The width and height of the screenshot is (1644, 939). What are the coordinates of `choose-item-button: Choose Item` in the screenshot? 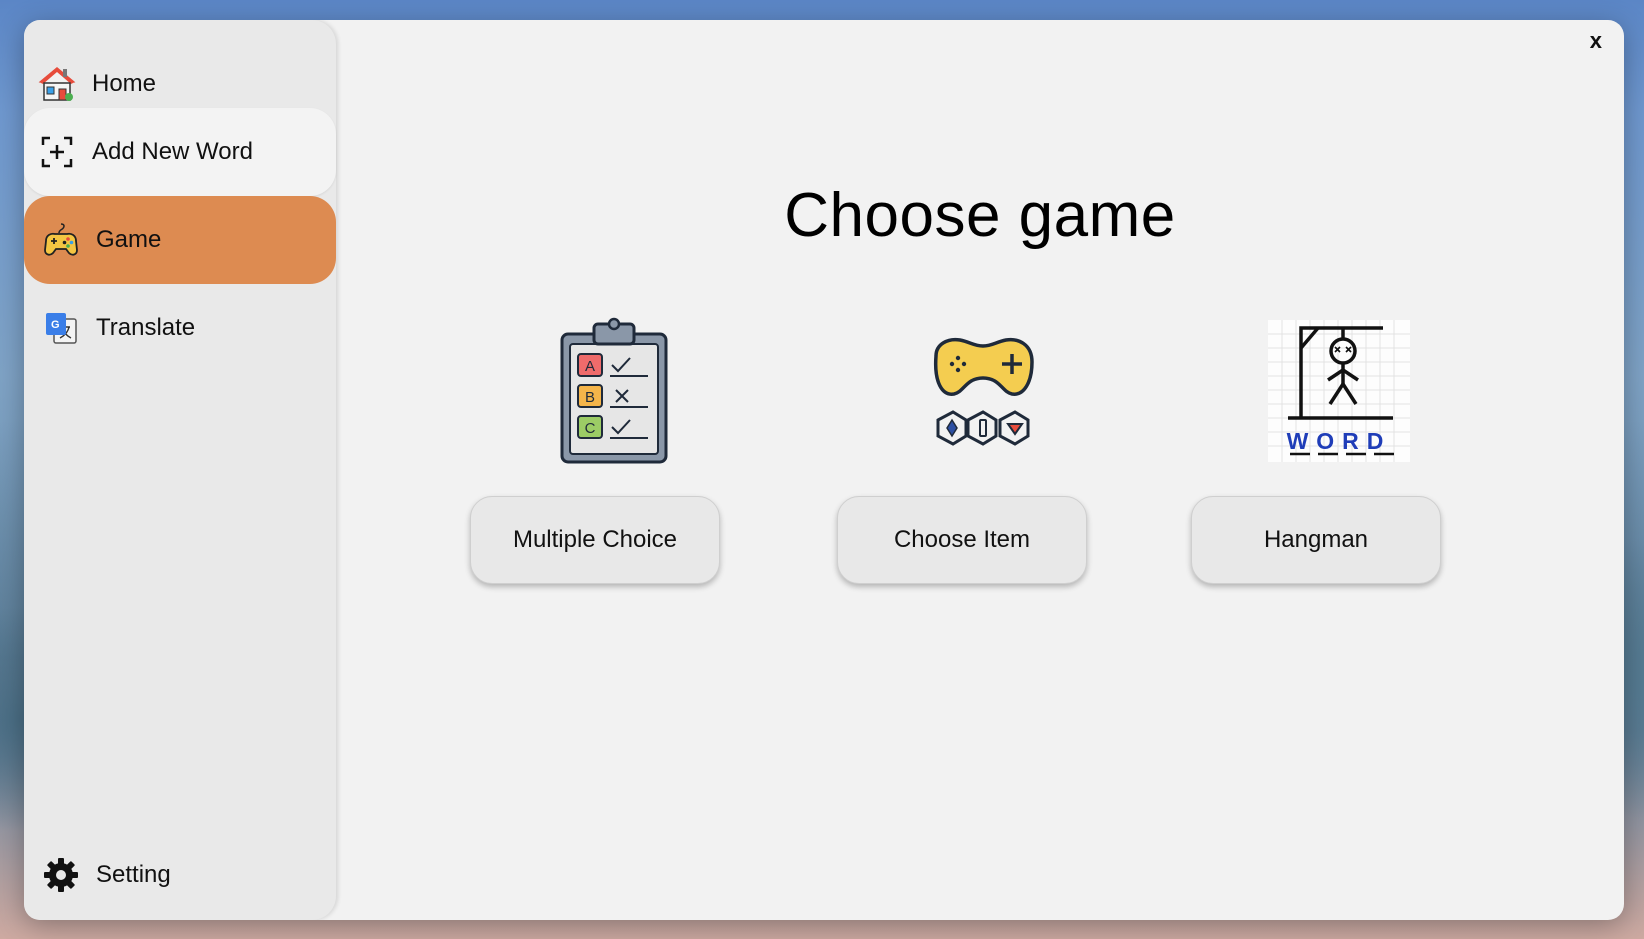 It's located at (962, 540).